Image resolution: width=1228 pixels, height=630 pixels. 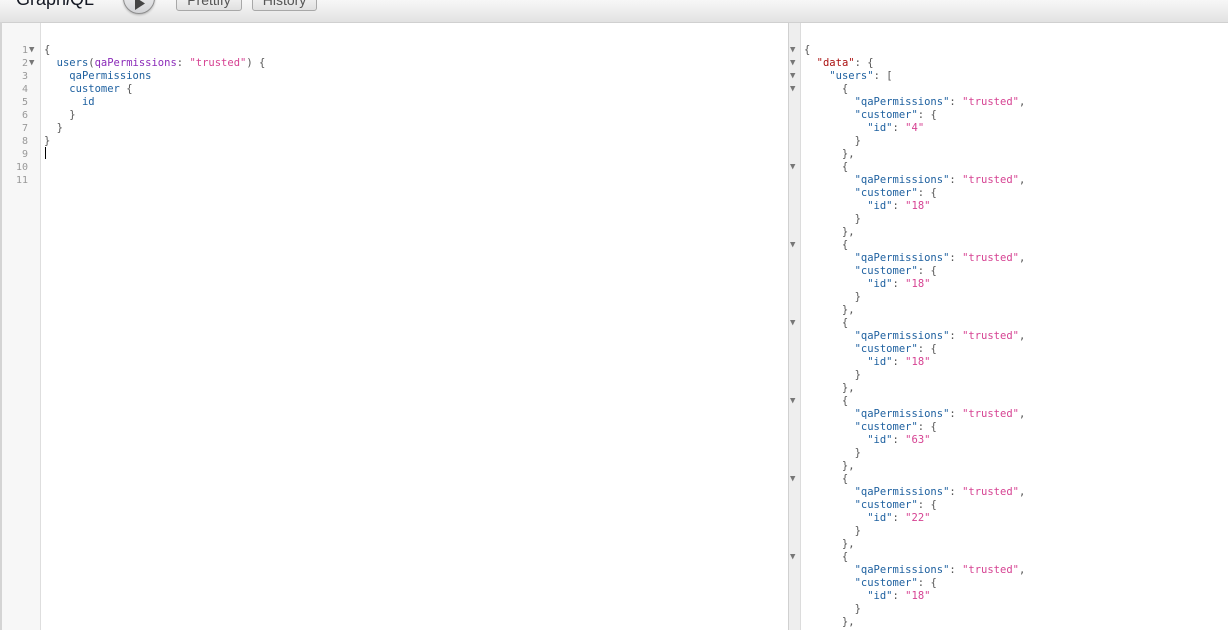 I want to click on code-line: customer {, so click(x=88, y=89).